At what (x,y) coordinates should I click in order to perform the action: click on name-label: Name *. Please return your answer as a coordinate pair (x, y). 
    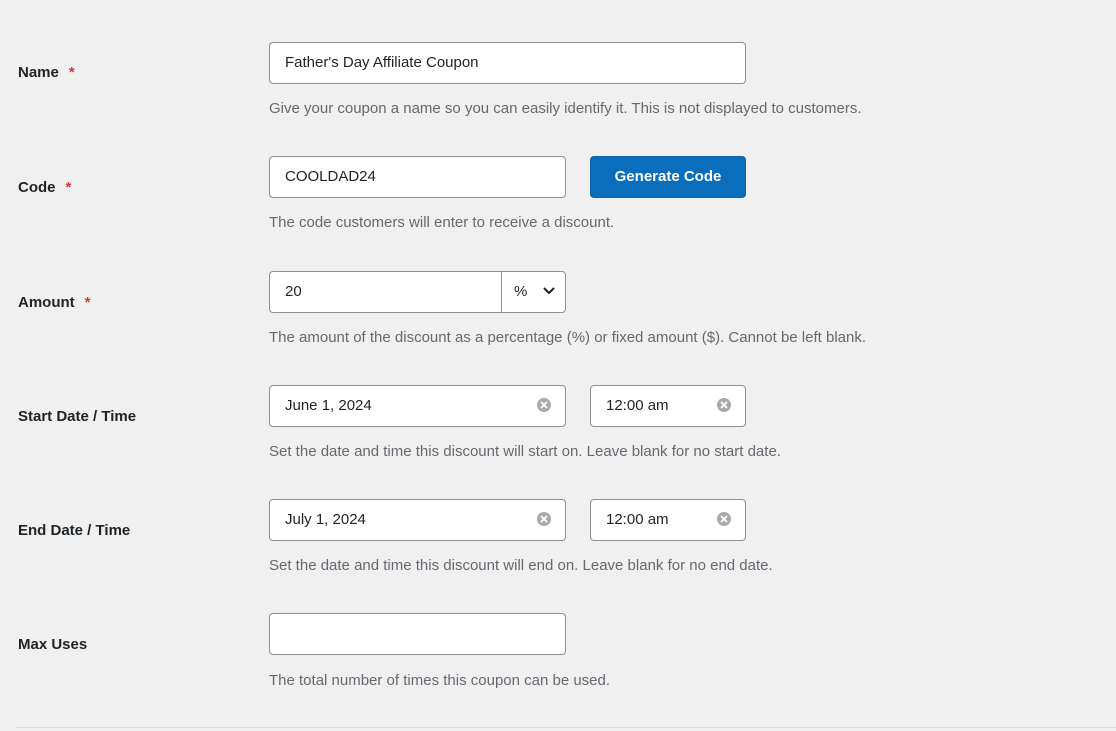
    Looking at the image, I should click on (46, 72).